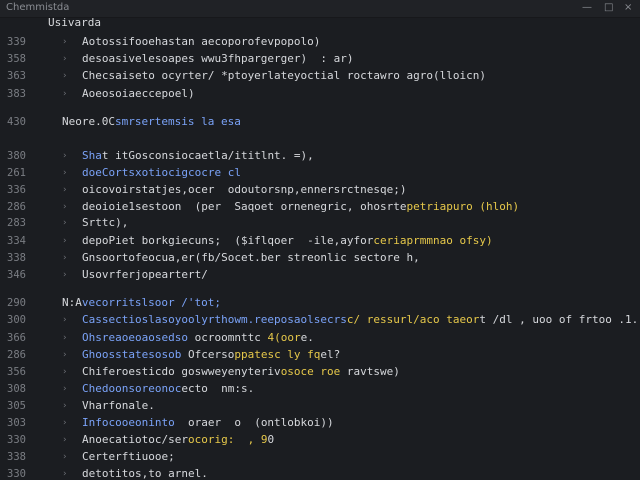  Describe the element at coordinates (74, 23) in the screenshot. I see `file-tab: Usivarda` at that location.